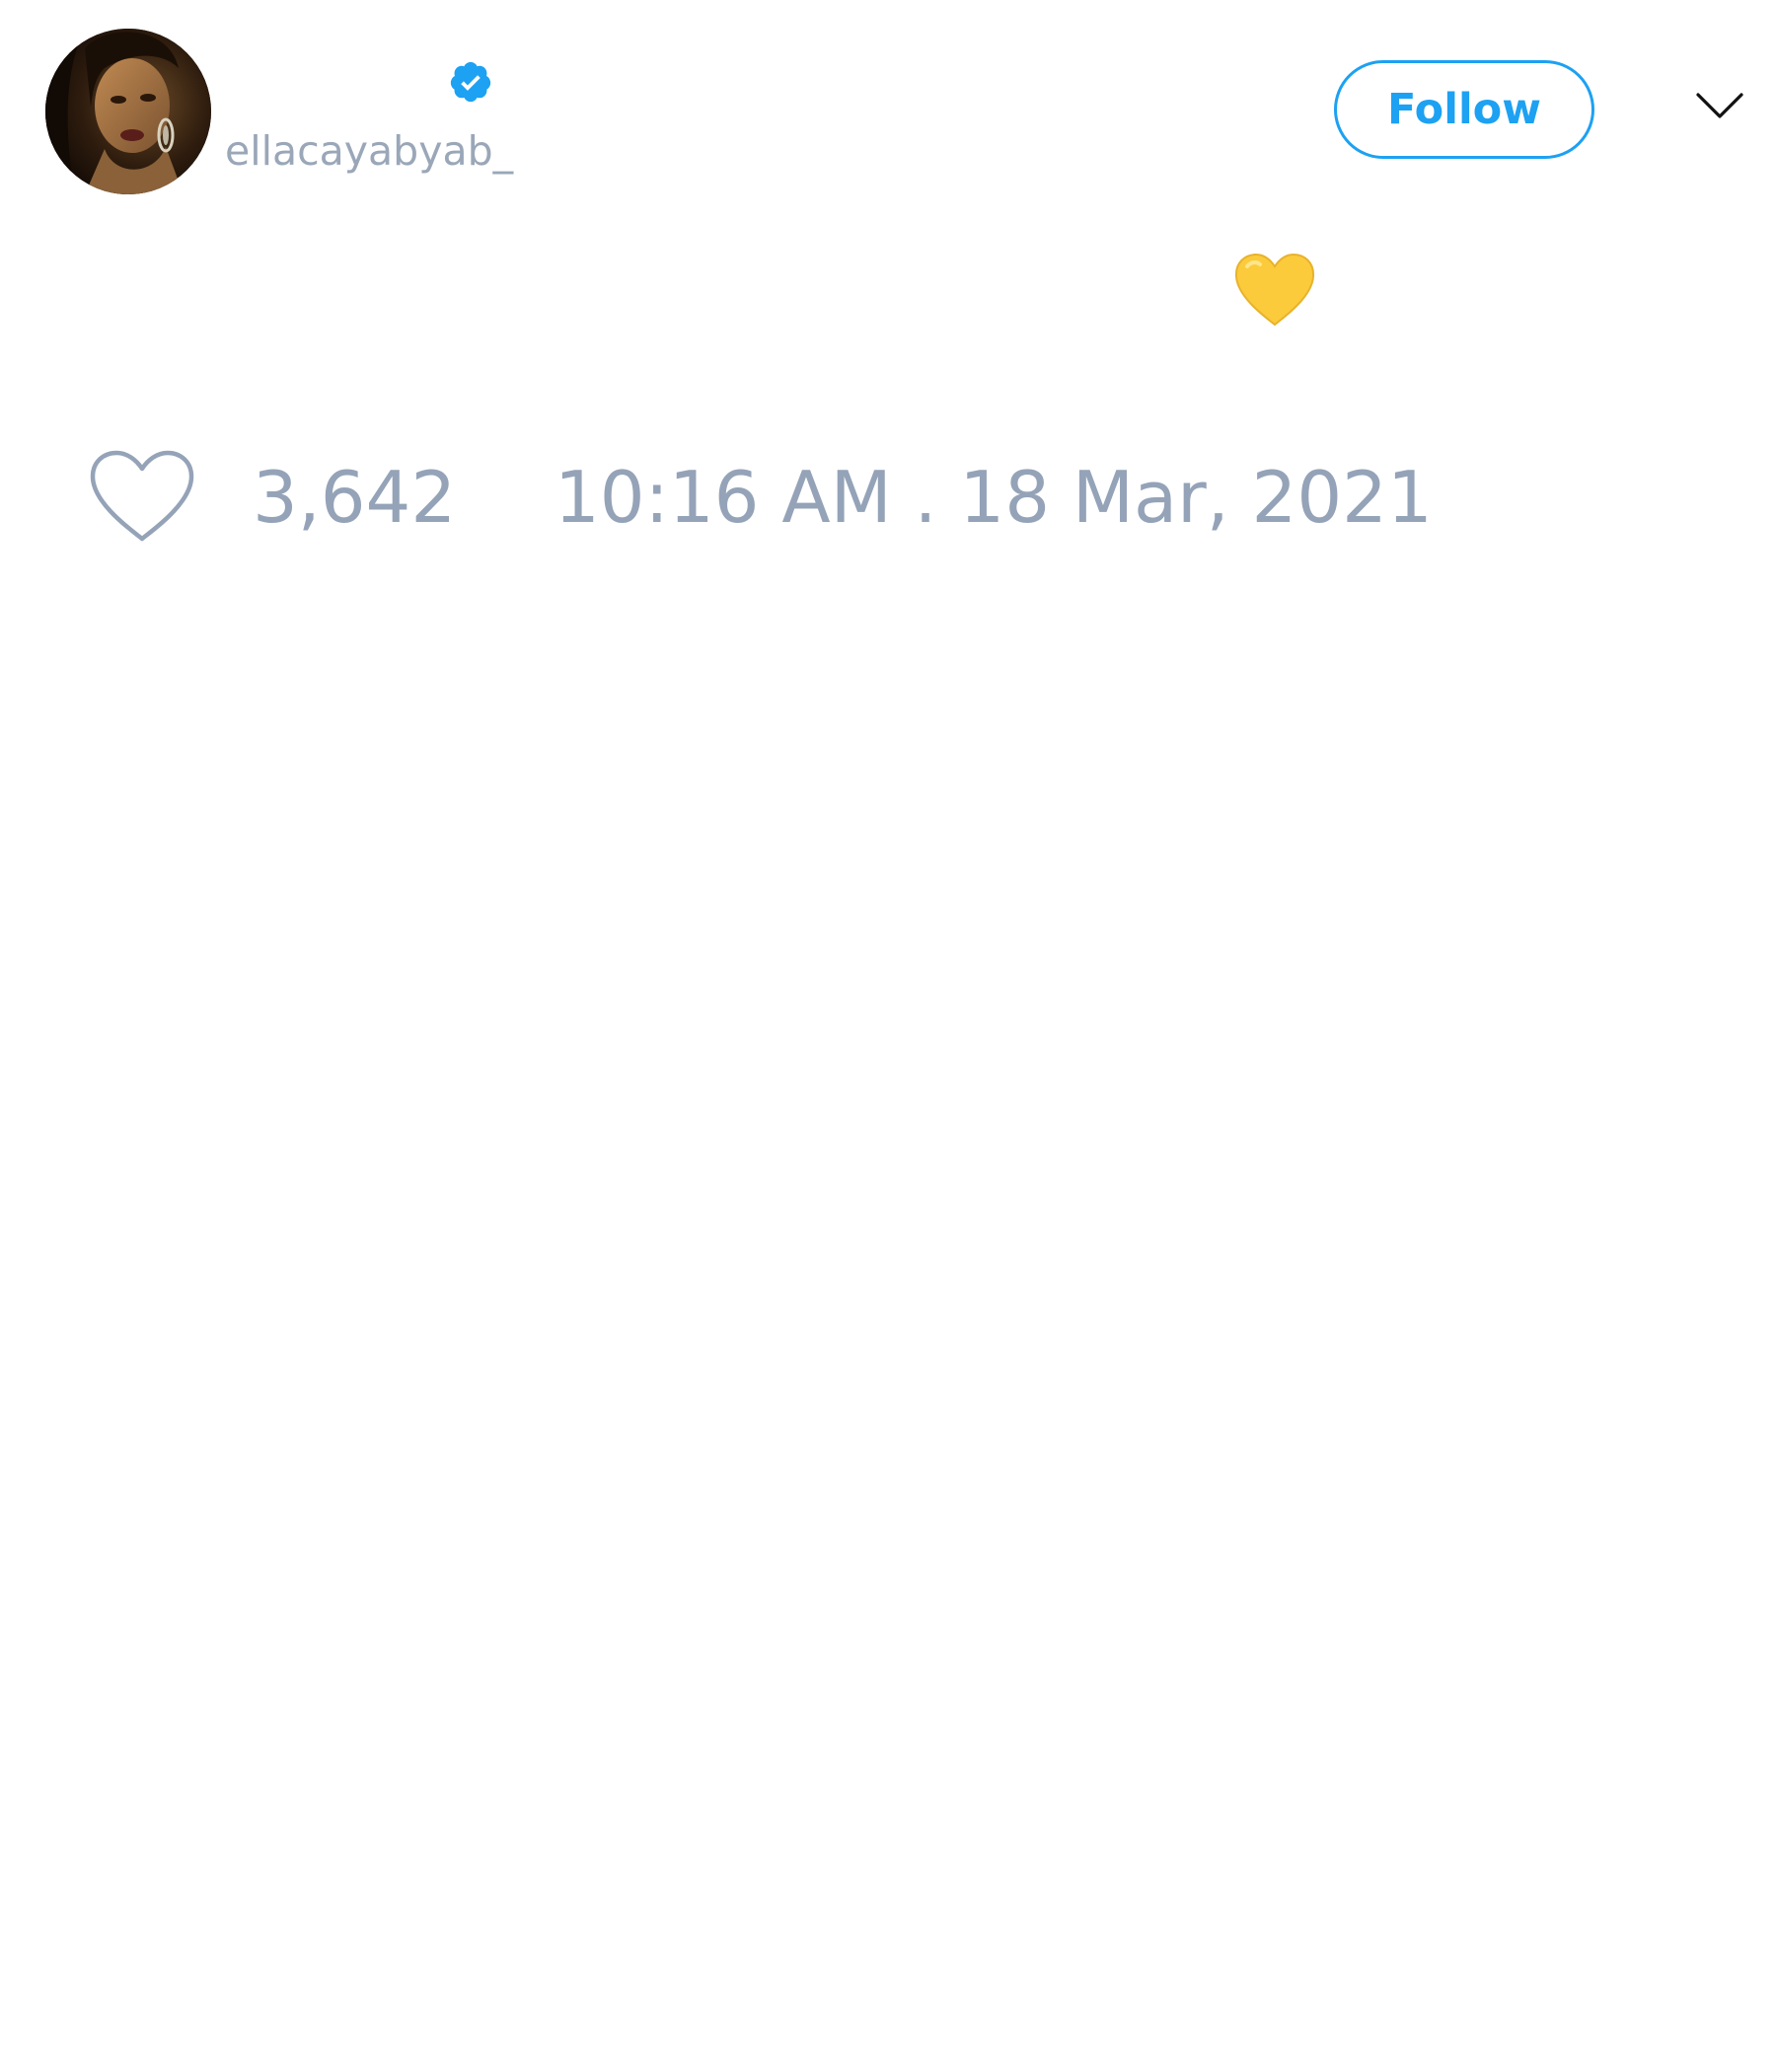 The height and width of the screenshot is (2072, 1776). Describe the element at coordinates (471, 82) in the screenshot. I see `verified-badge-icon` at that location.